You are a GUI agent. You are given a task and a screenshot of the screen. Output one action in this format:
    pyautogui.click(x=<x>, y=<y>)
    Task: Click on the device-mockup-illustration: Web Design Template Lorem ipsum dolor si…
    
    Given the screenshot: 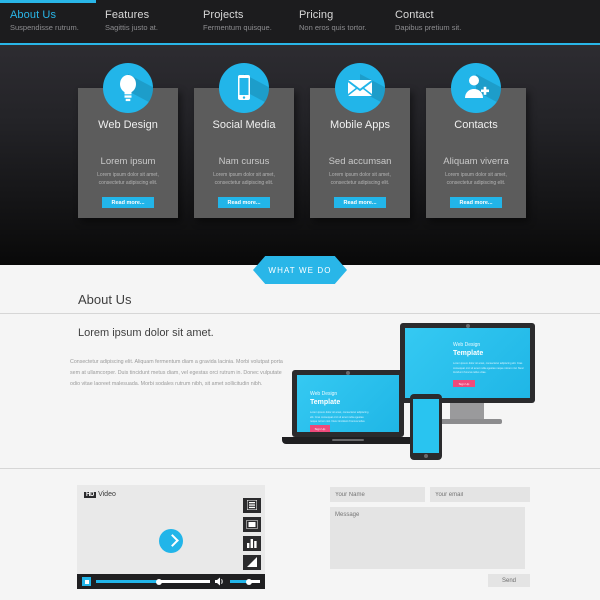 What is the action you would take?
    pyautogui.click(x=411, y=392)
    